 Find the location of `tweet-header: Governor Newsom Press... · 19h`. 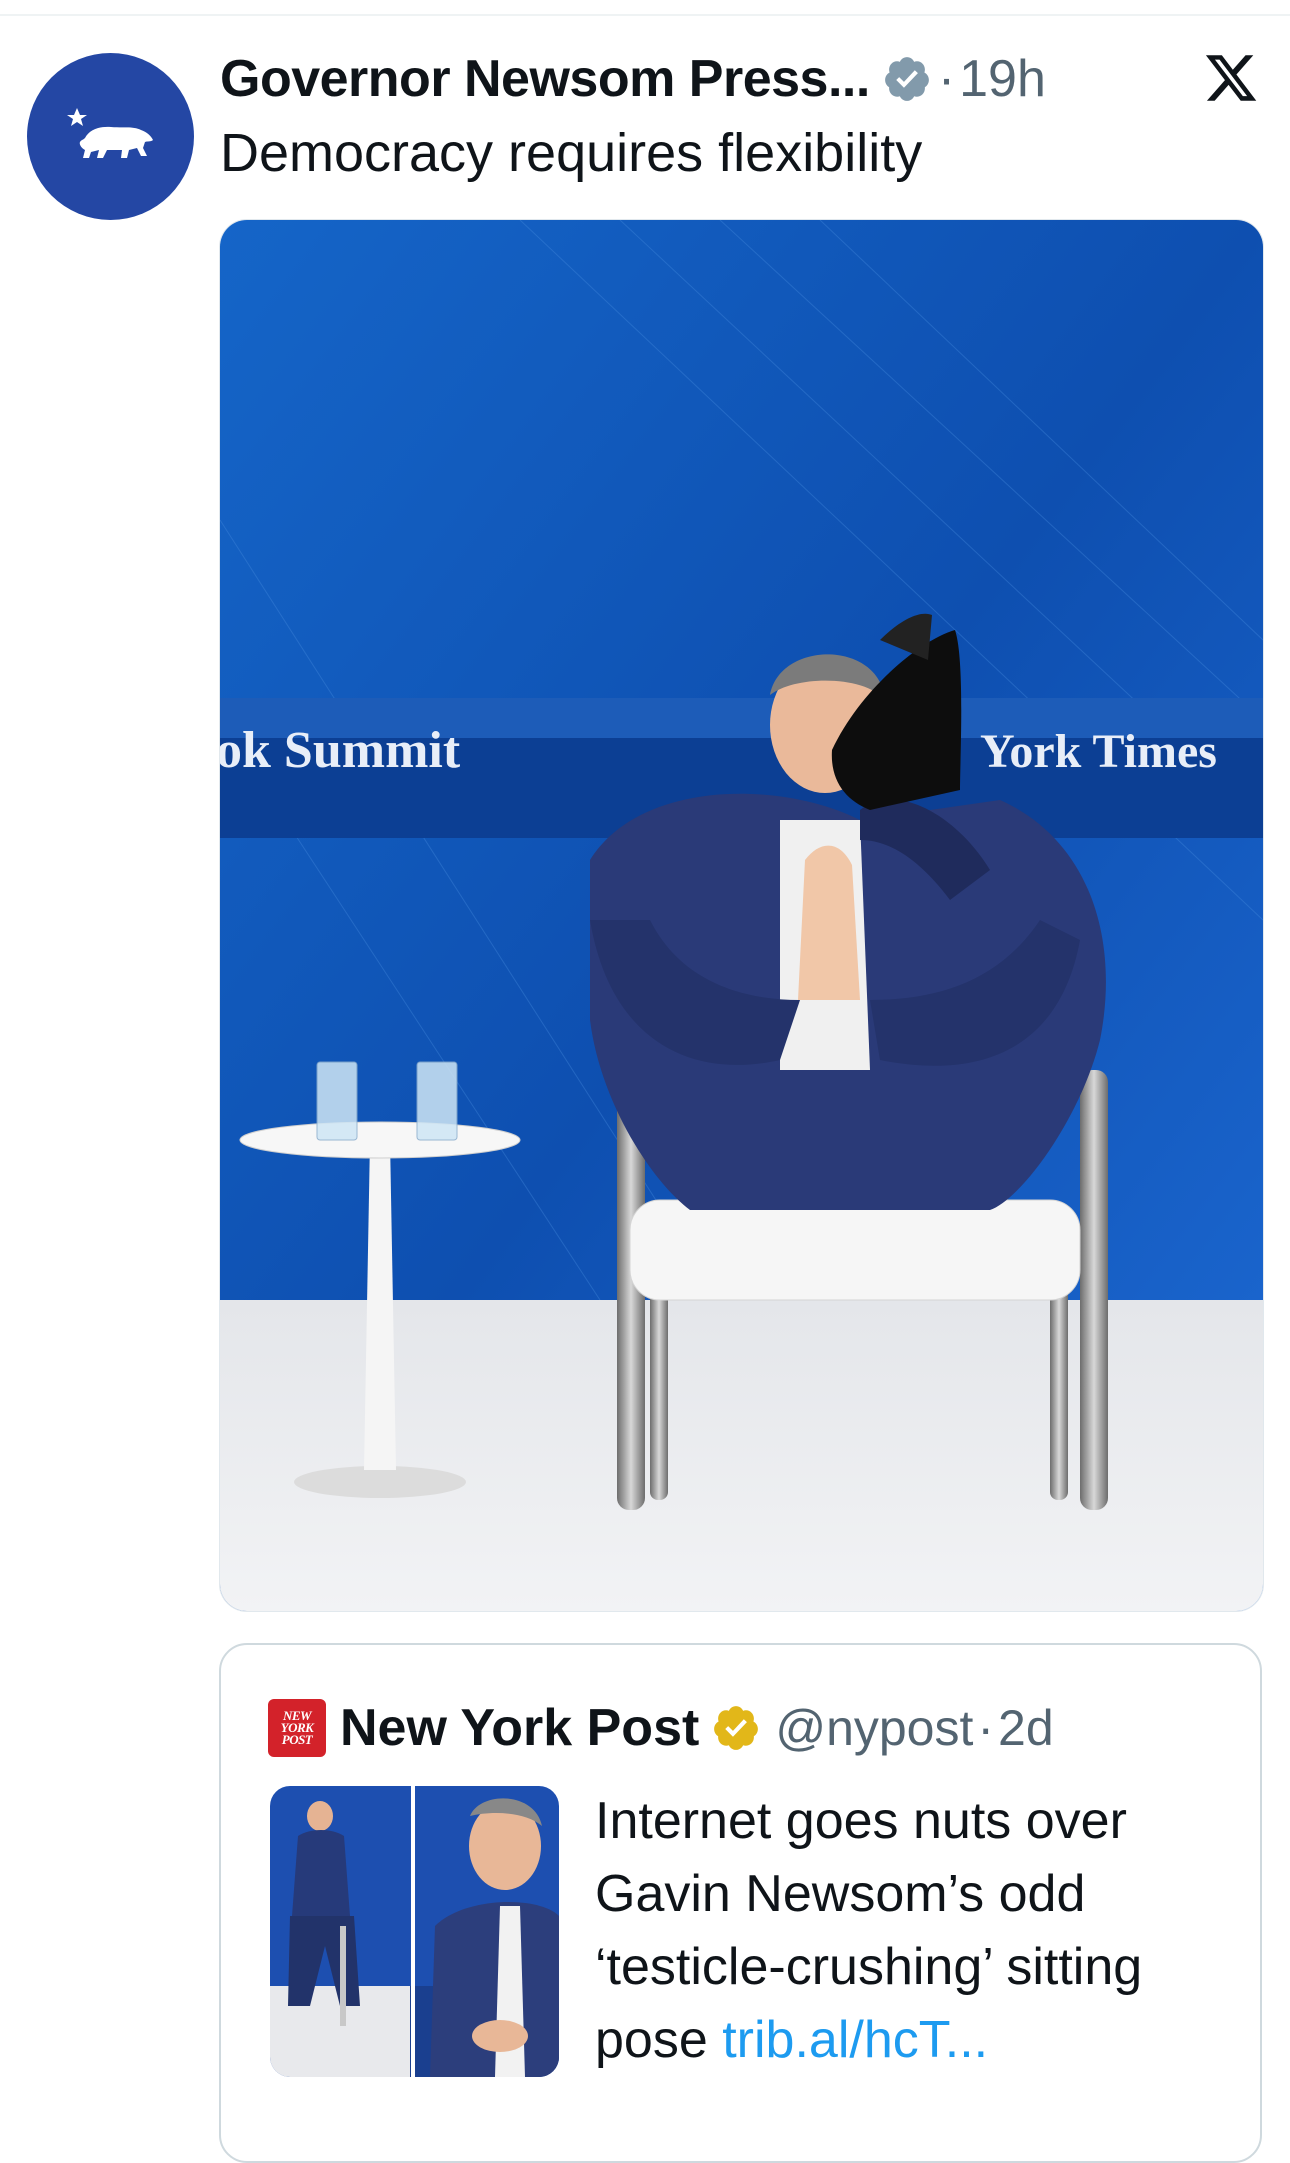

tweet-header: Governor Newsom Press... · 19h is located at coordinates (633, 79).